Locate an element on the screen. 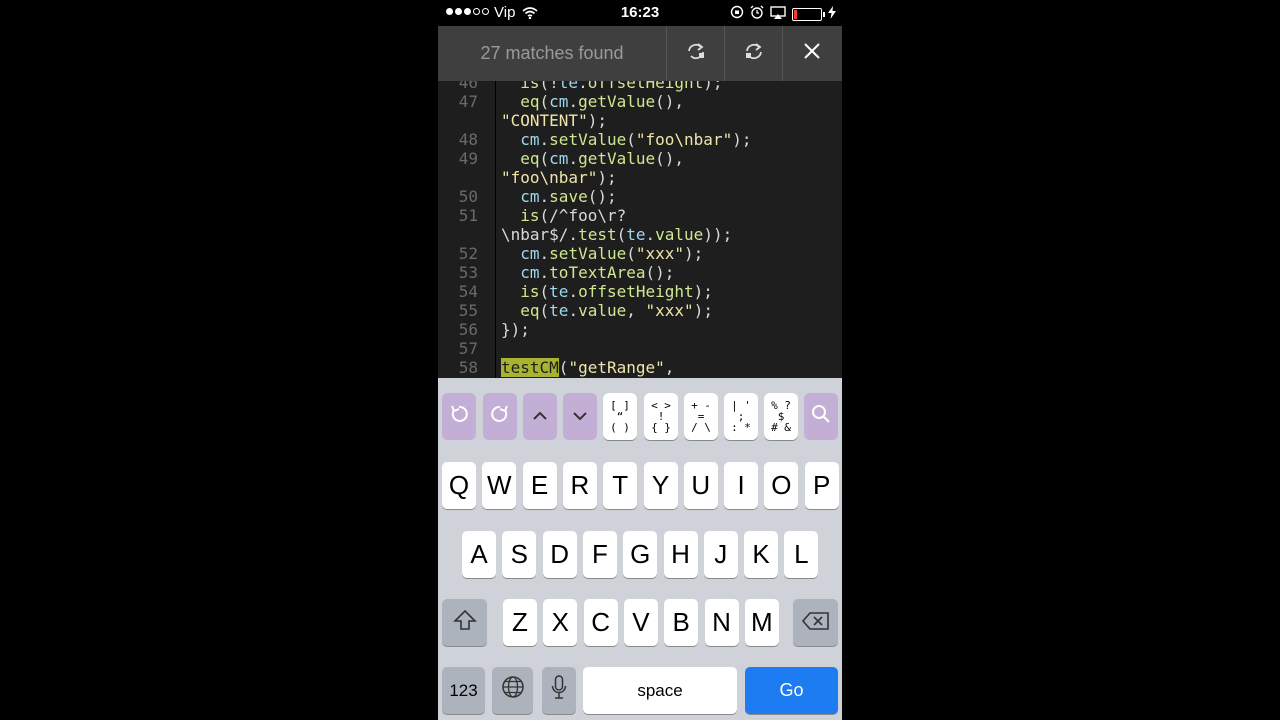  find-next-button is located at coordinates (754, 53).